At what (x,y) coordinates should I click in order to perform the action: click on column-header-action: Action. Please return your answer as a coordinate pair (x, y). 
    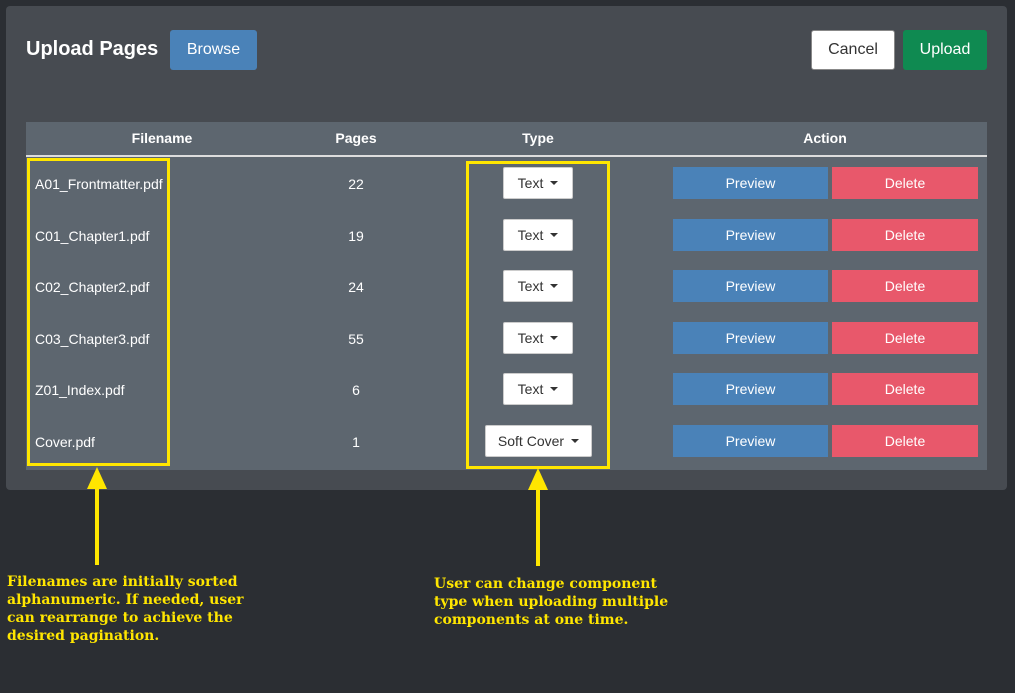
    Looking at the image, I should click on (825, 138).